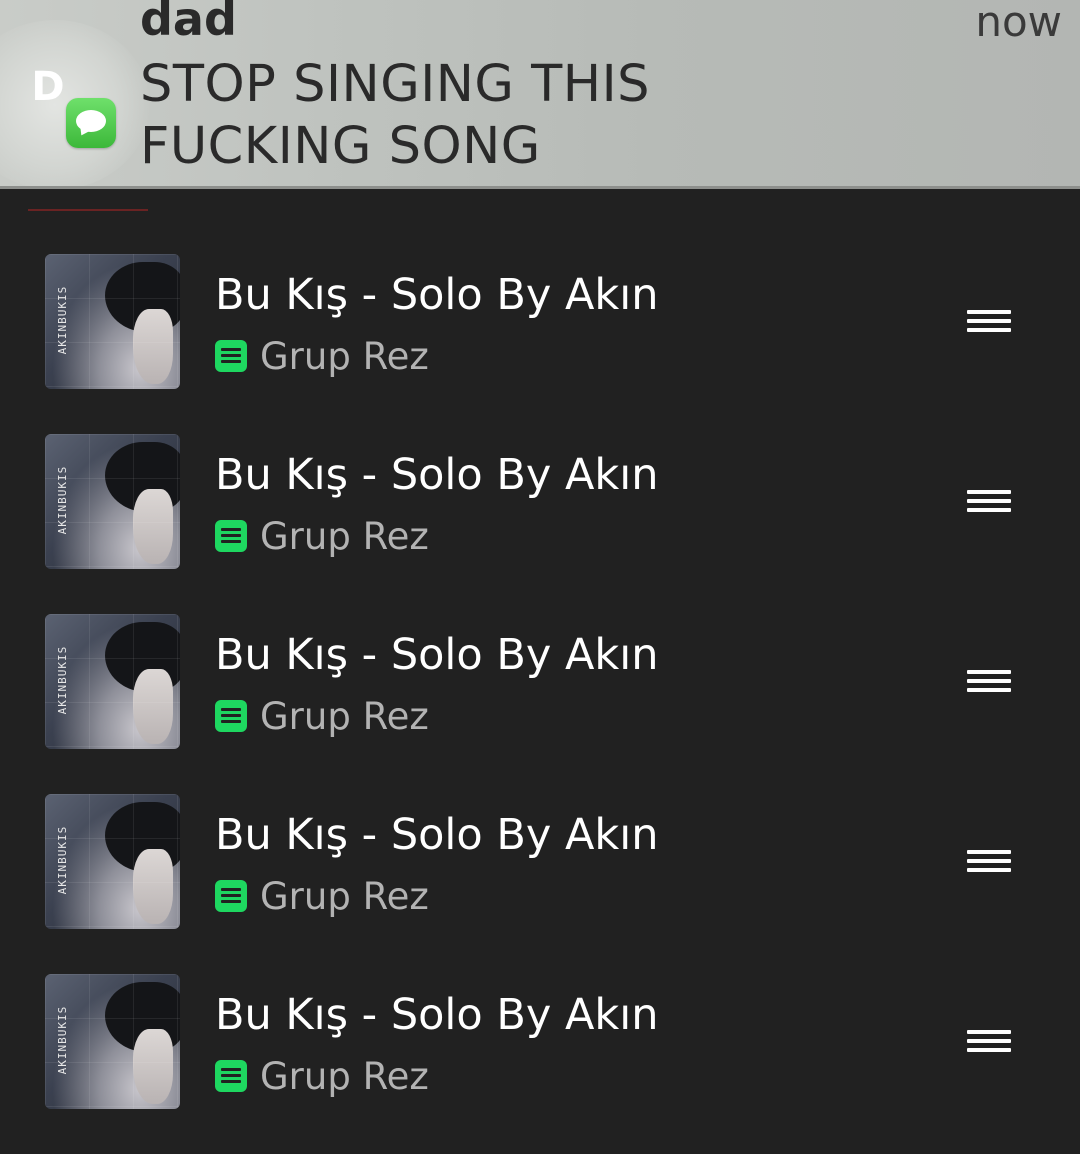 Image resolution: width=1080 pixels, height=1154 pixels. I want to click on tab-indicator, so click(88, 210).